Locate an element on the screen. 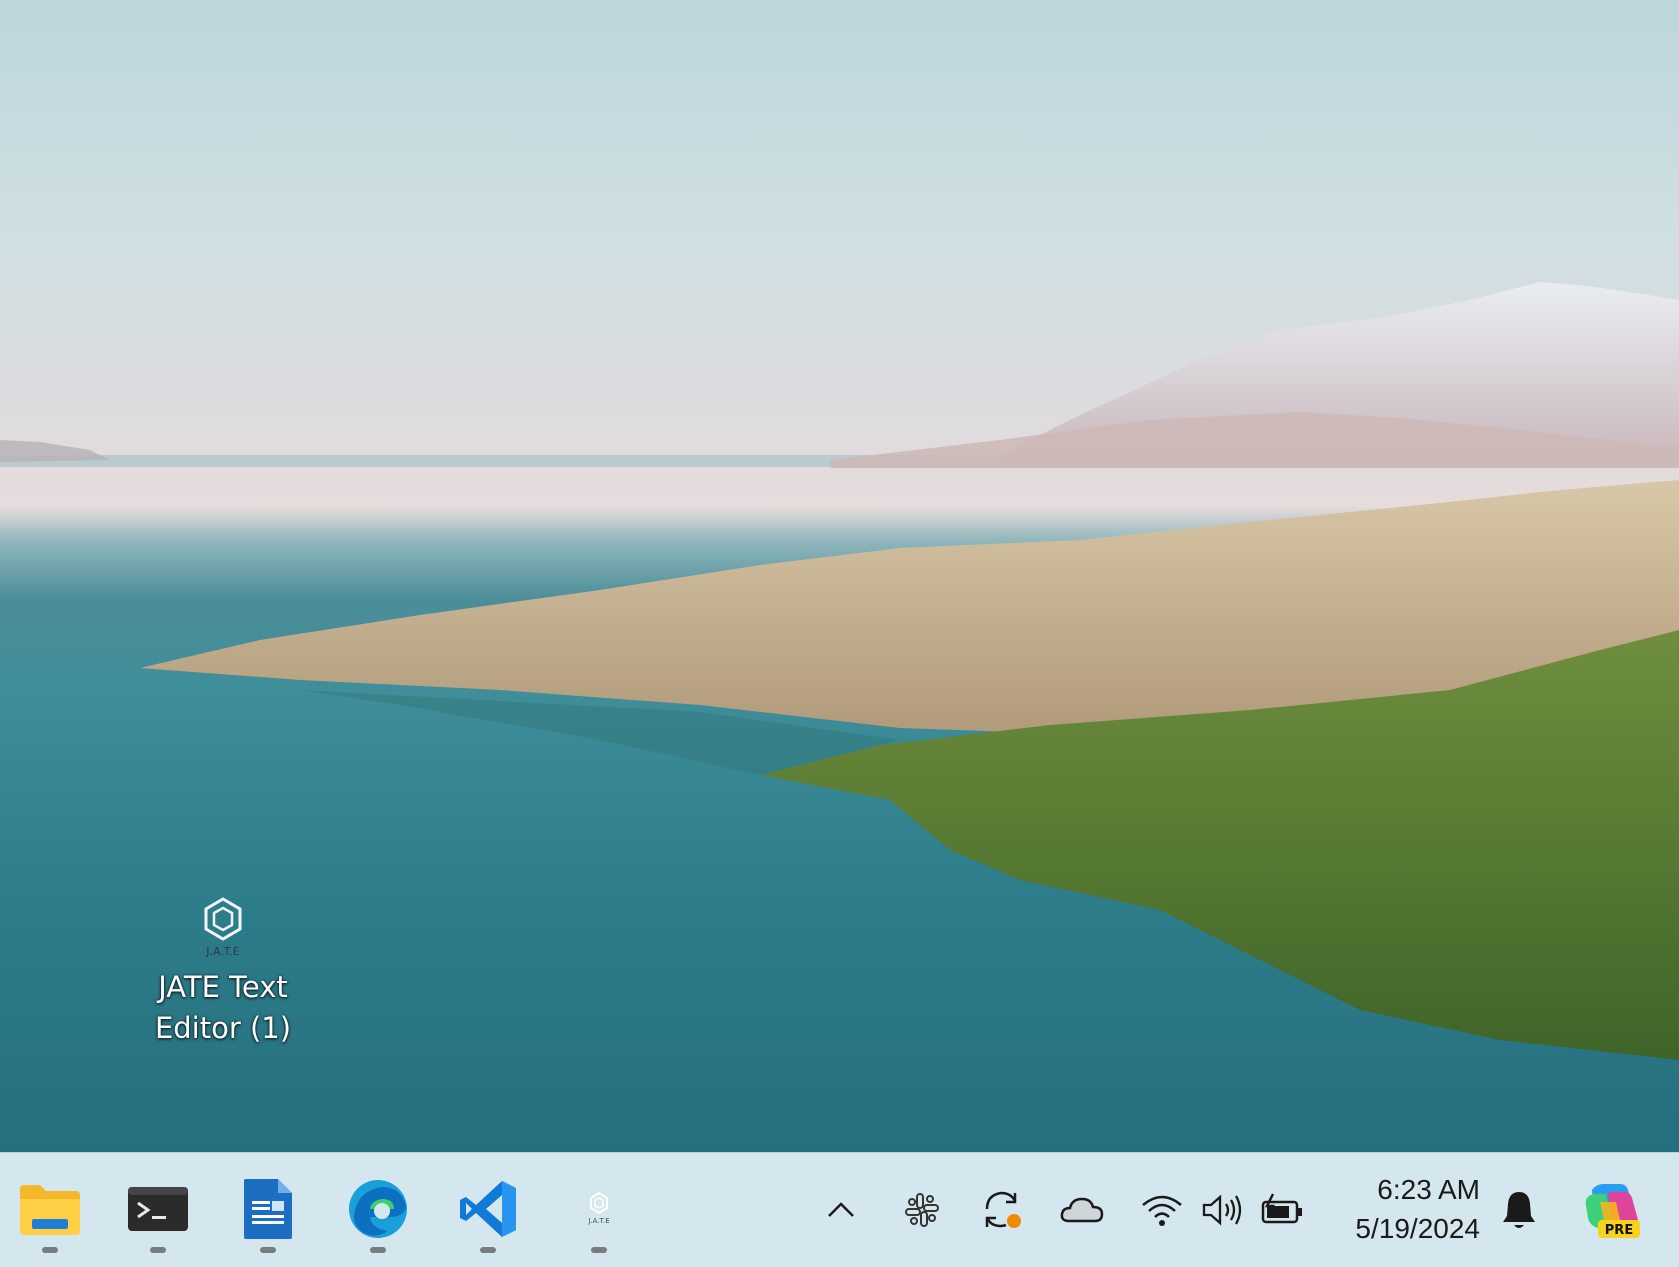  taskbar-app-file-explorer is located at coordinates (50, 1209).